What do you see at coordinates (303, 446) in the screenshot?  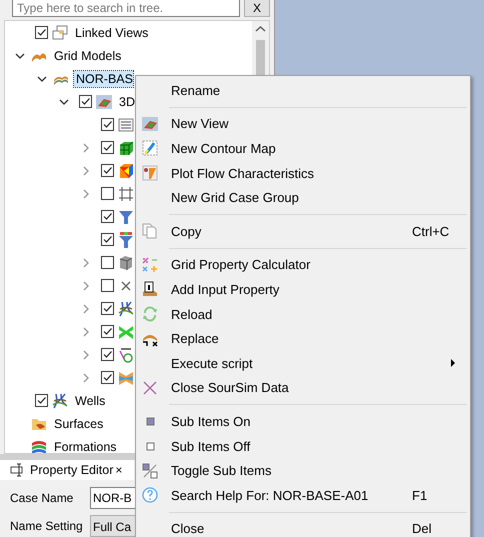 I see `menu-item: Sub Items Off` at bounding box center [303, 446].